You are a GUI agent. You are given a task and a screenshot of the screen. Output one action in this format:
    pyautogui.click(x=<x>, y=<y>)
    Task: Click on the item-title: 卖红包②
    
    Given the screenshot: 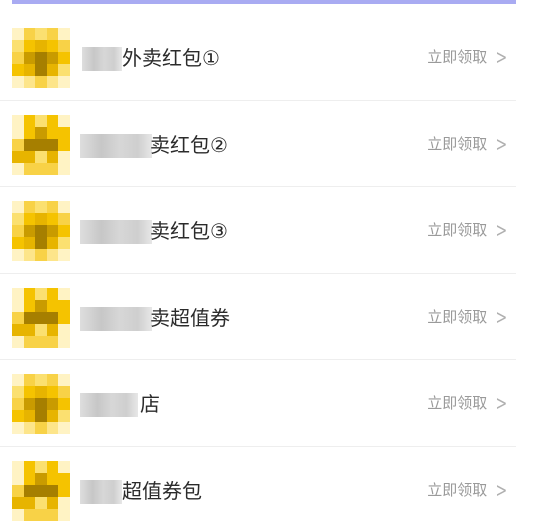 What is the action you would take?
    pyautogui.click(x=189, y=144)
    